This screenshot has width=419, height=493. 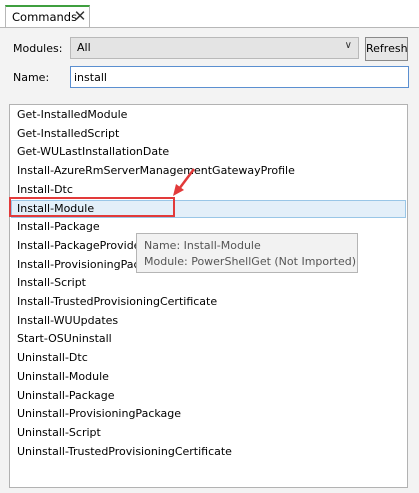 What do you see at coordinates (250, 261) in the screenshot?
I see `tooltip-module-line: Module: PowerShellGet (Not Imported)` at bounding box center [250, 261].